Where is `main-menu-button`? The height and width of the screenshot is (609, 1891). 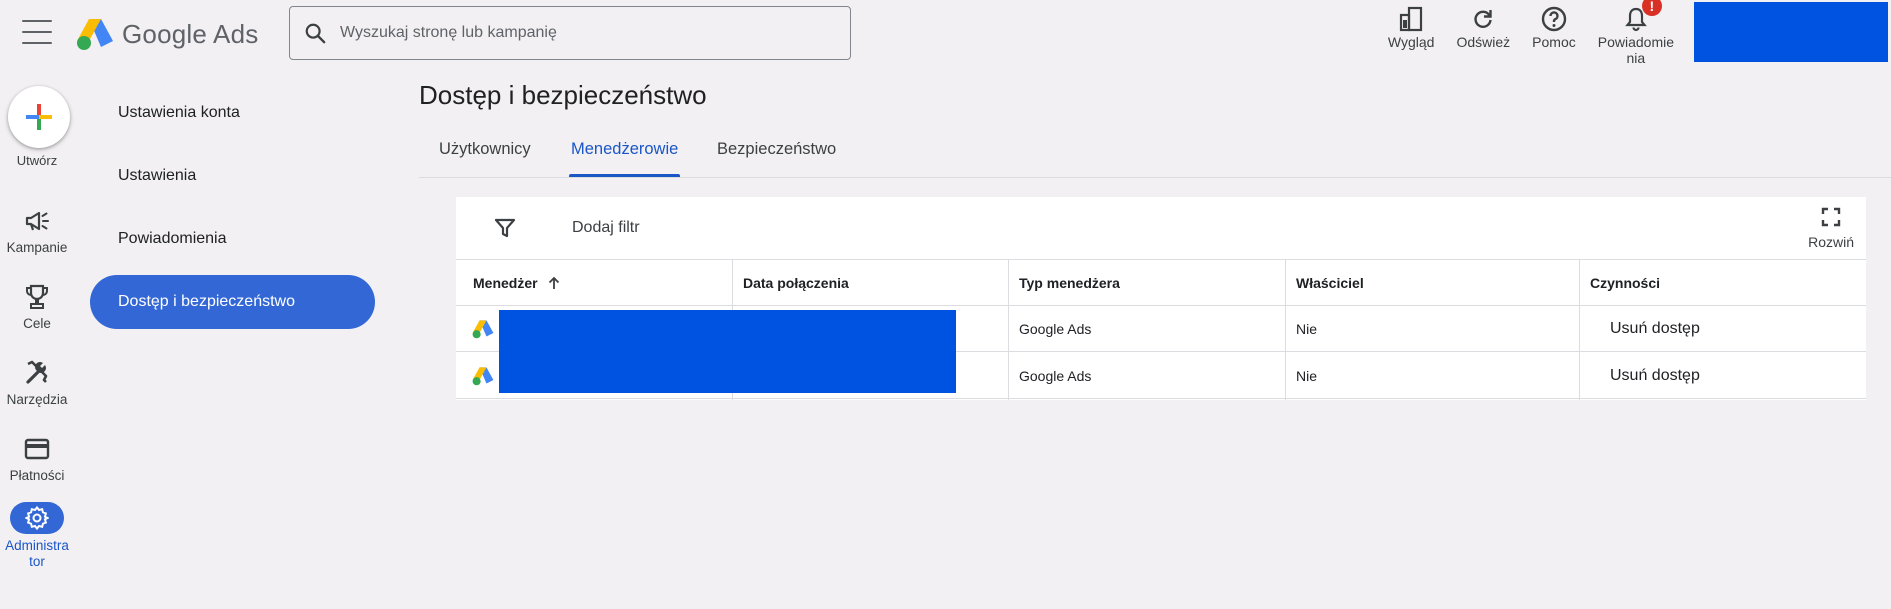
main-menu-button is located at coordinates (37, 32).